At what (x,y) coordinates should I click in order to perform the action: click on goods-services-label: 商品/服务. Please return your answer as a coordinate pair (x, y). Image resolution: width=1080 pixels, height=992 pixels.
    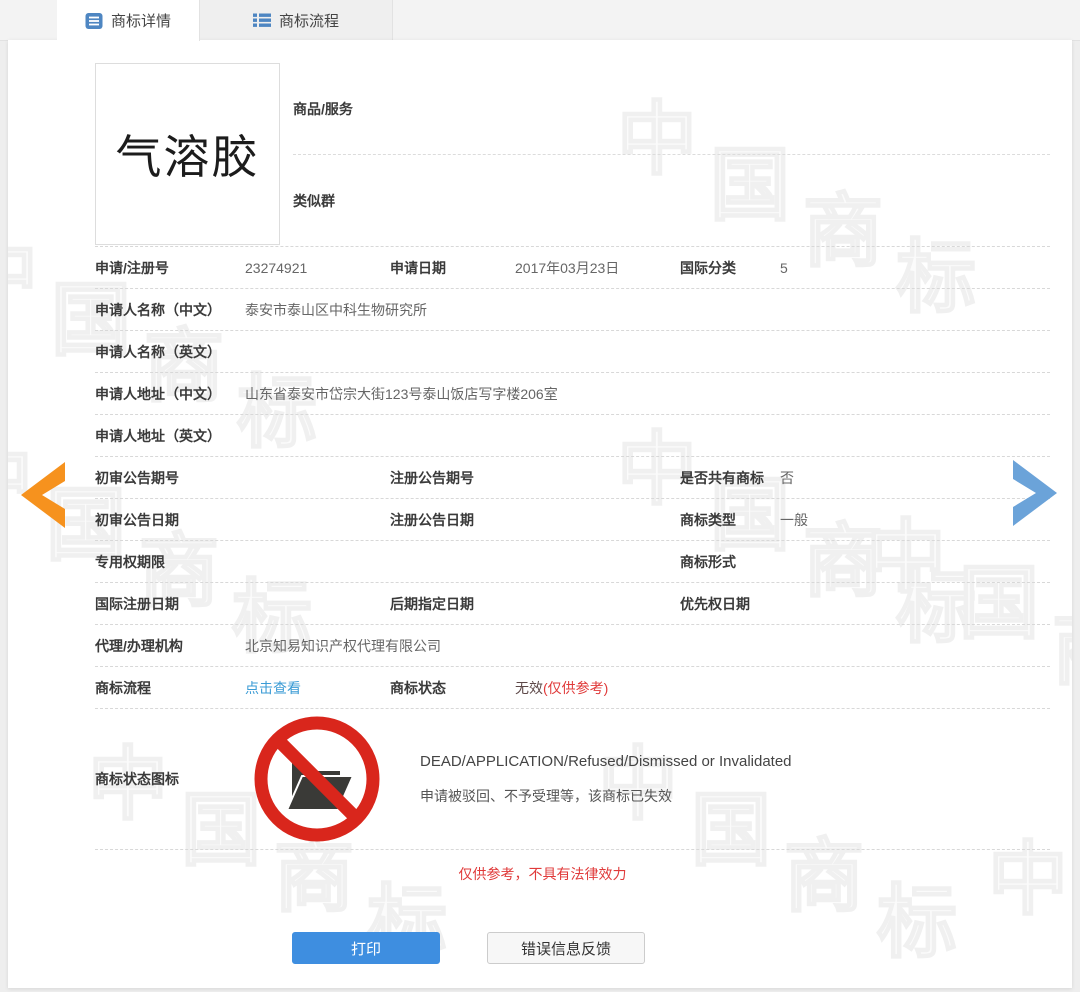
    Looking at the image, I should click on (323, 108).